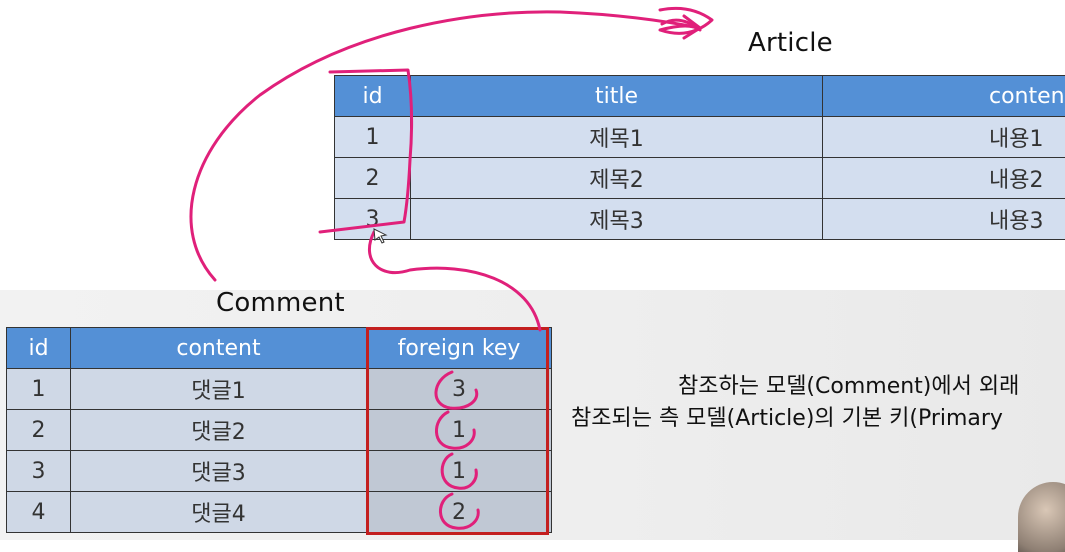 This screenshot has width=1065, height=552. What do you see at coordinates (692, 27) in the screenshot?
I see `arrowhead-annotation` at bounding box center [692, 27].